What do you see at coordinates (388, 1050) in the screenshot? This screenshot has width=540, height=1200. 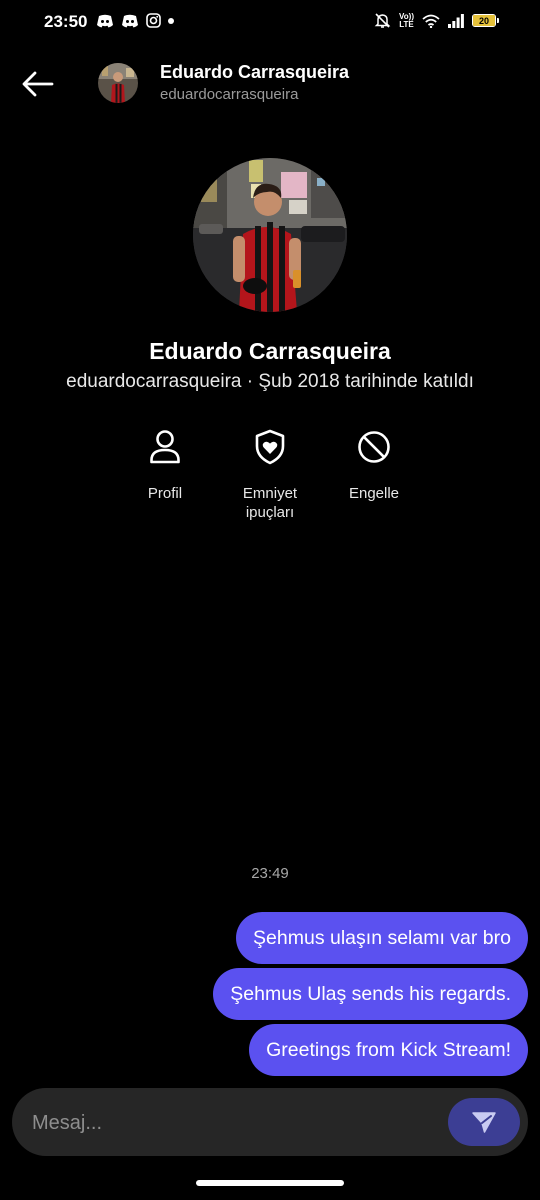 I see `message-bubble-outgoing: Greetings from Kick Stream!` at bounding box center [388, 1050].